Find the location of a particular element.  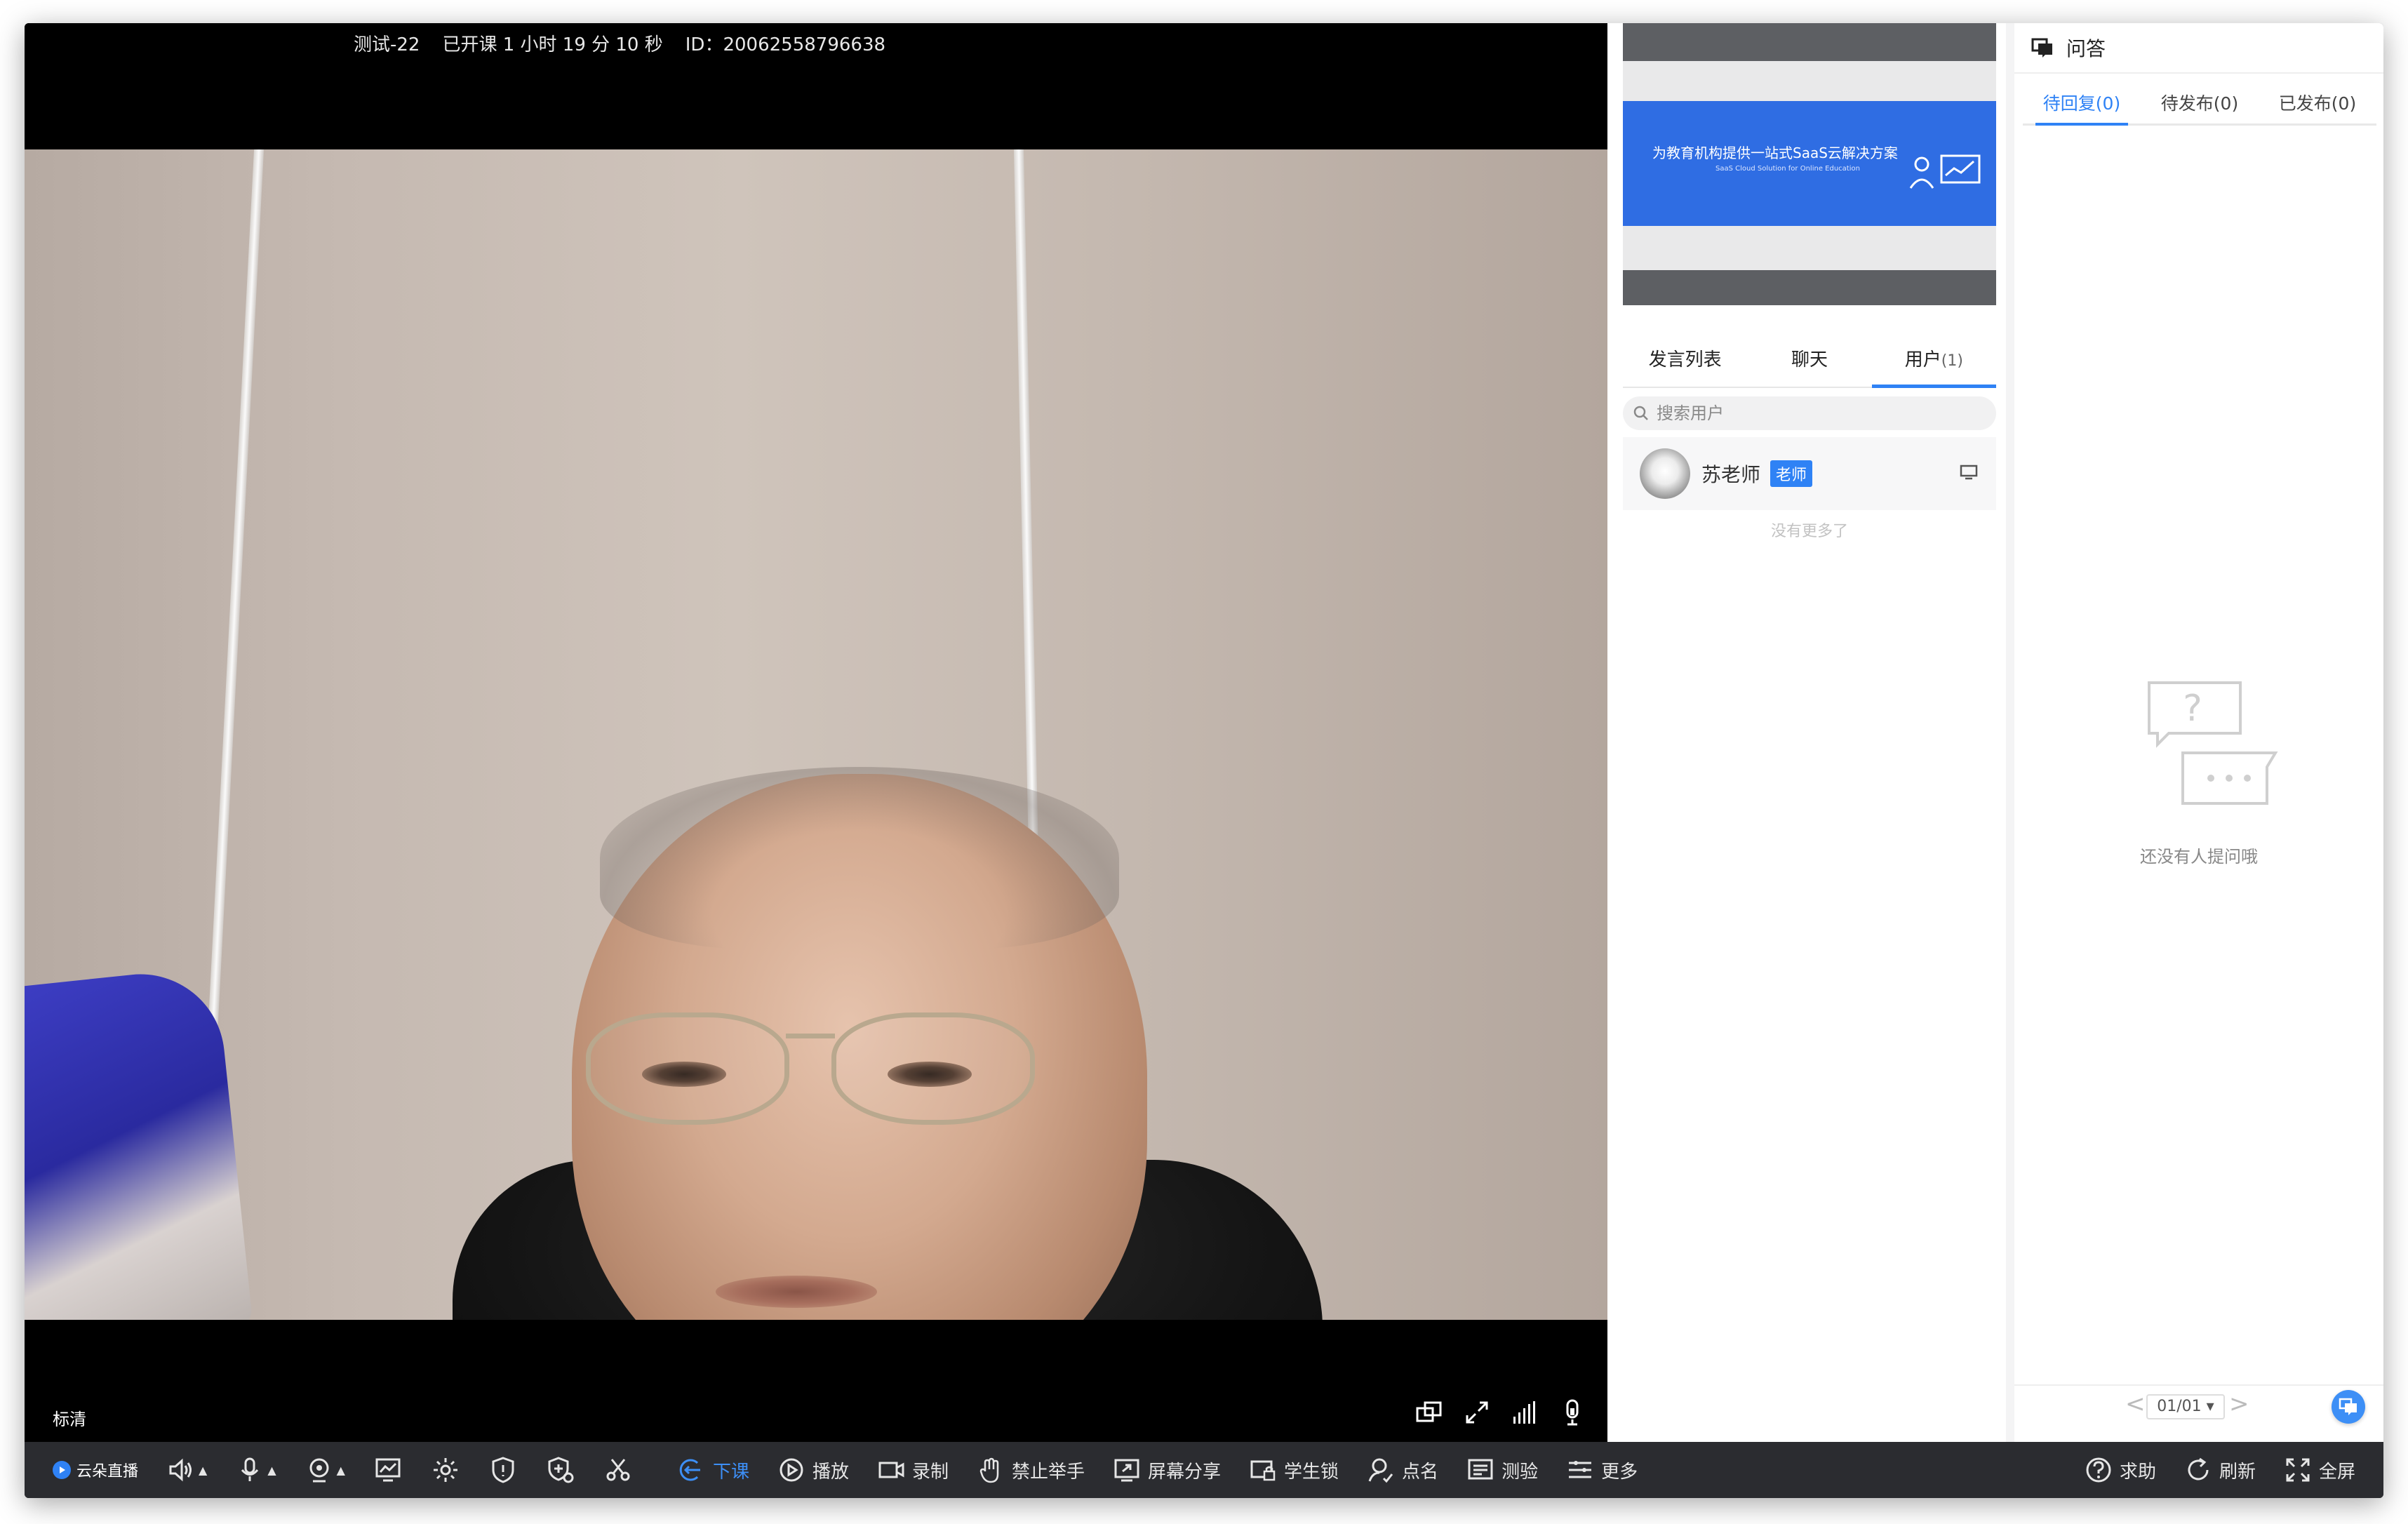

quiz-button: 测验 is located at coordinates (1502, 1470).